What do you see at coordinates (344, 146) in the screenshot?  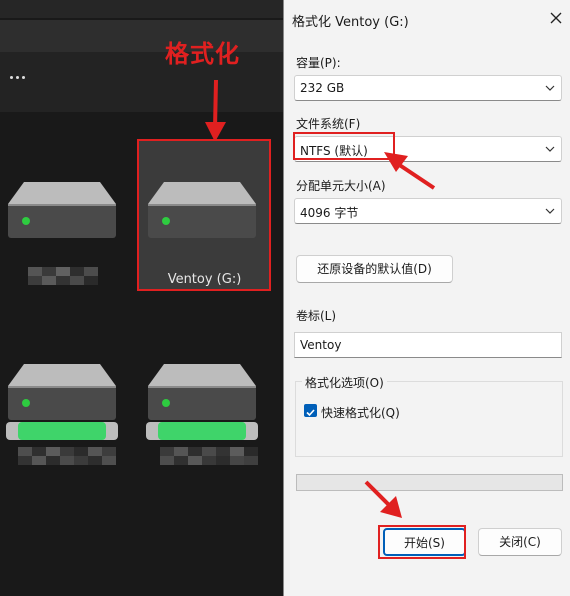 I see `annotation-filesystem-outline` at bounding box center [344, 146].